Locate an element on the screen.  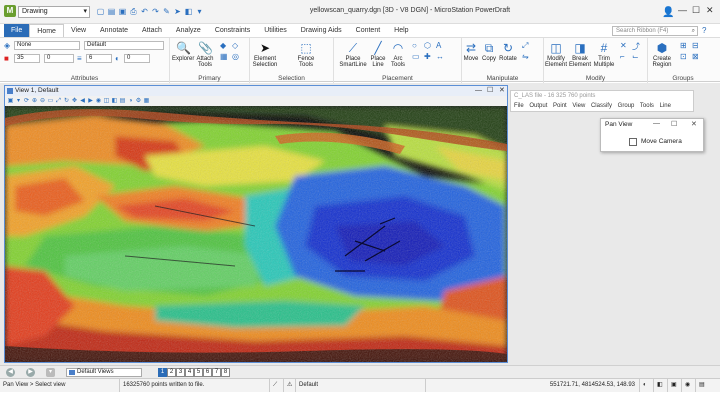
group-icon: ⊞ is located at coordinates (683, 45).